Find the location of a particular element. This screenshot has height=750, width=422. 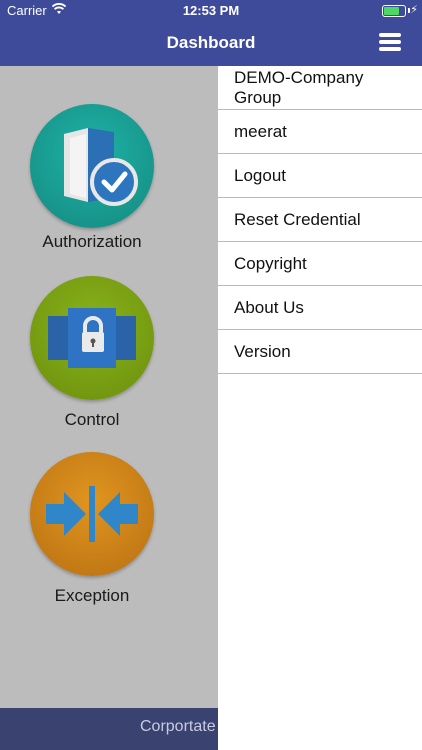

padlock-icon is located at coordinates (92, 338).